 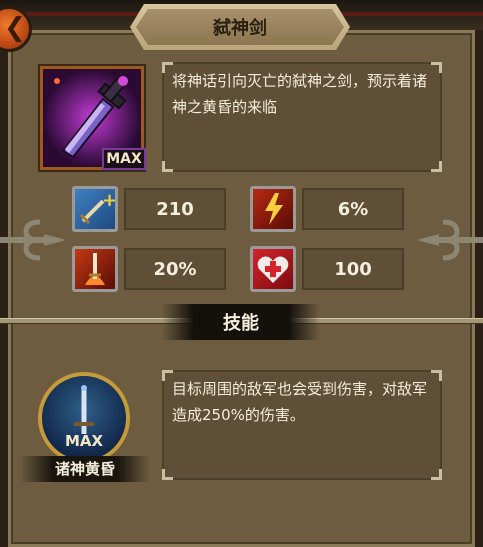 I want to click on lightning-fire-icon, so click(x=273, y=209).